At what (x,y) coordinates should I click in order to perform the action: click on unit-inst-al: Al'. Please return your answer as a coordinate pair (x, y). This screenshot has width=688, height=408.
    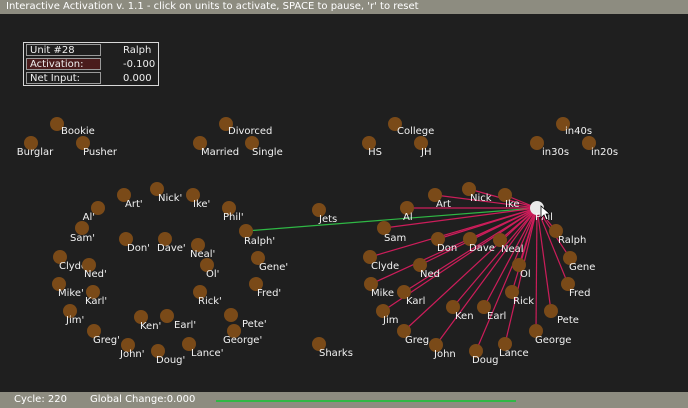
    Looking at the image, I should click on (94, 212).